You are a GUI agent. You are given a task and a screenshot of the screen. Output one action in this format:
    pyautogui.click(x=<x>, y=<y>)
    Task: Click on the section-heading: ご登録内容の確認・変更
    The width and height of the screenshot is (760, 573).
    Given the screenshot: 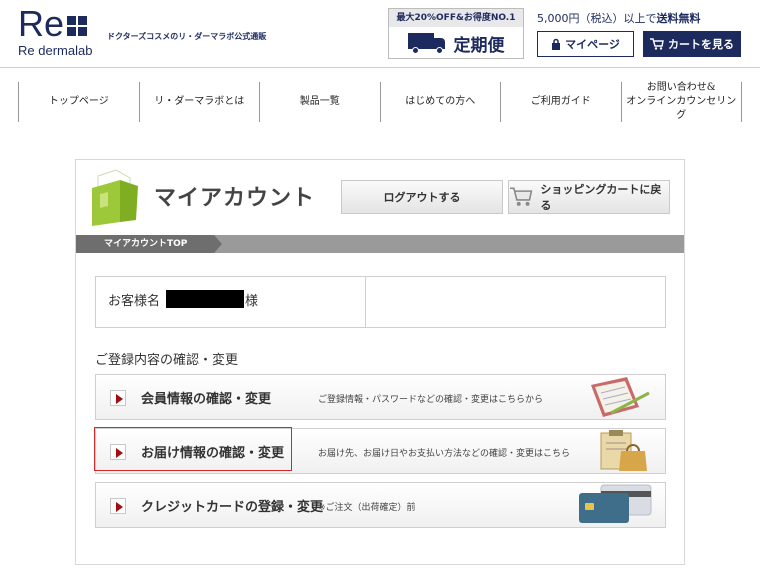 What is the action you would take?
    pyautogui.click(x=167, y=360)
    